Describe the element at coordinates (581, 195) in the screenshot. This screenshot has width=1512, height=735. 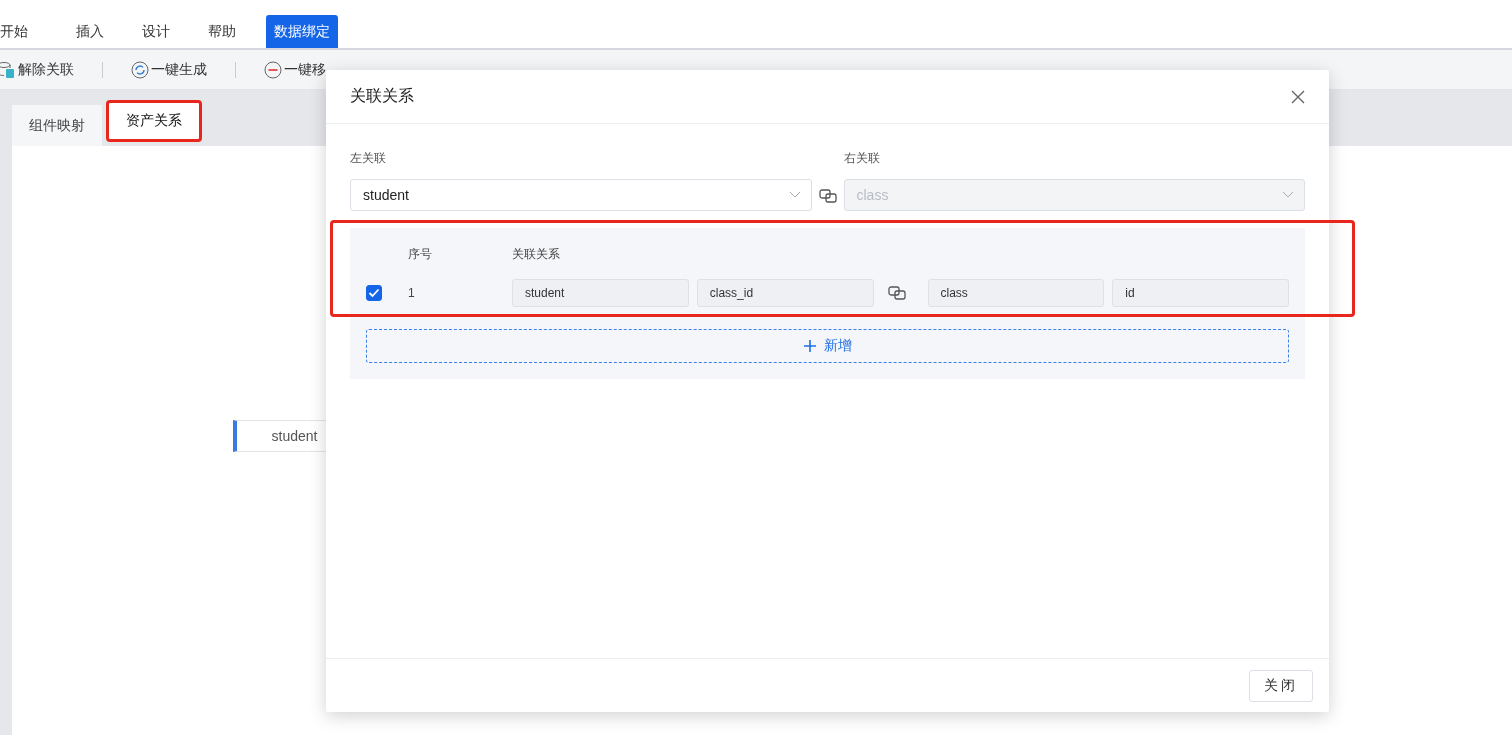
I see `select-field: student` at that location.